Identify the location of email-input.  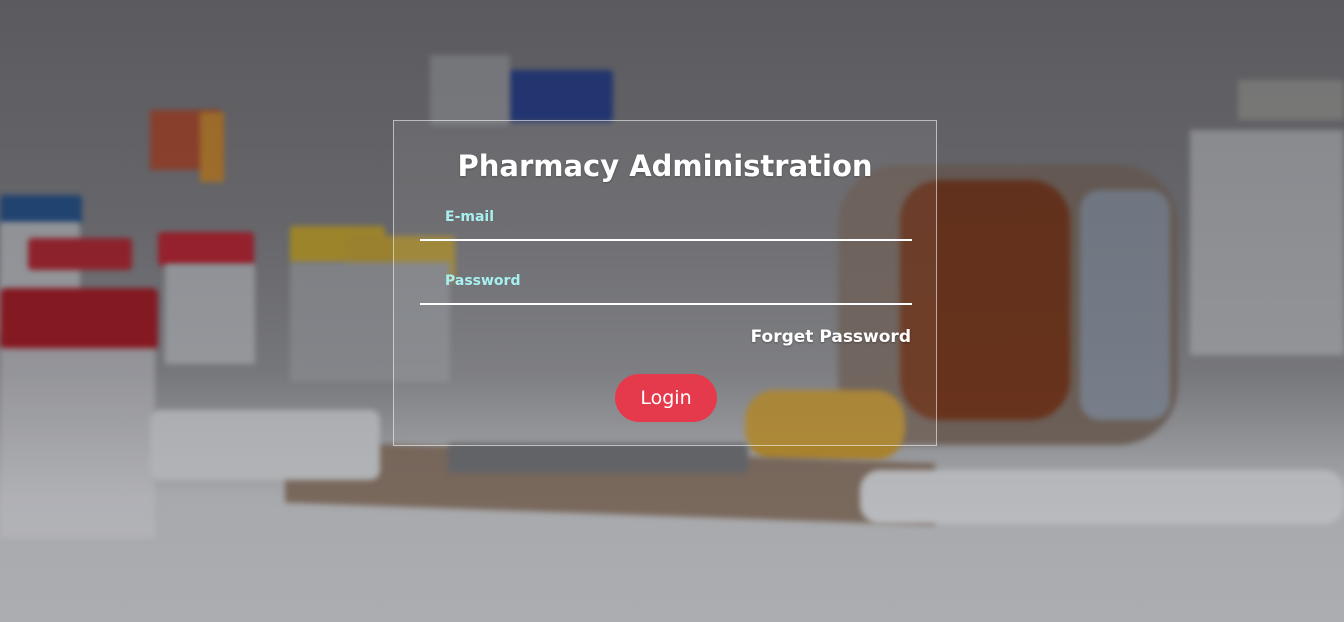
(666, 228).